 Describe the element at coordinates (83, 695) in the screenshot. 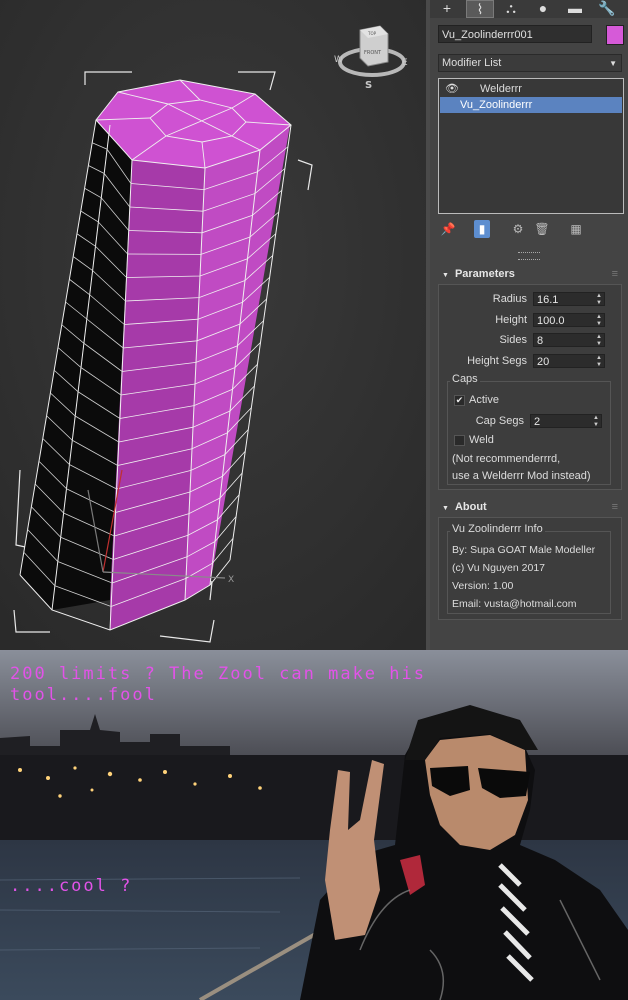

I see `meme-line-2: tool....fool` at that location.